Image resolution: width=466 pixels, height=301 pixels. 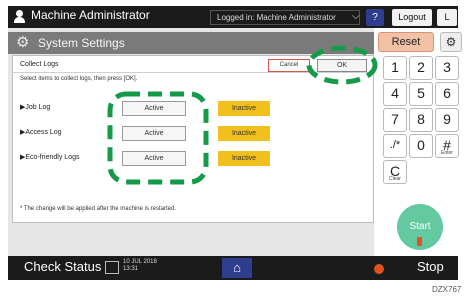 What do you see at coordinates (158, 138) in the screenshot?
I see `active-buttons-highlight` at bounding box center [158, 138].